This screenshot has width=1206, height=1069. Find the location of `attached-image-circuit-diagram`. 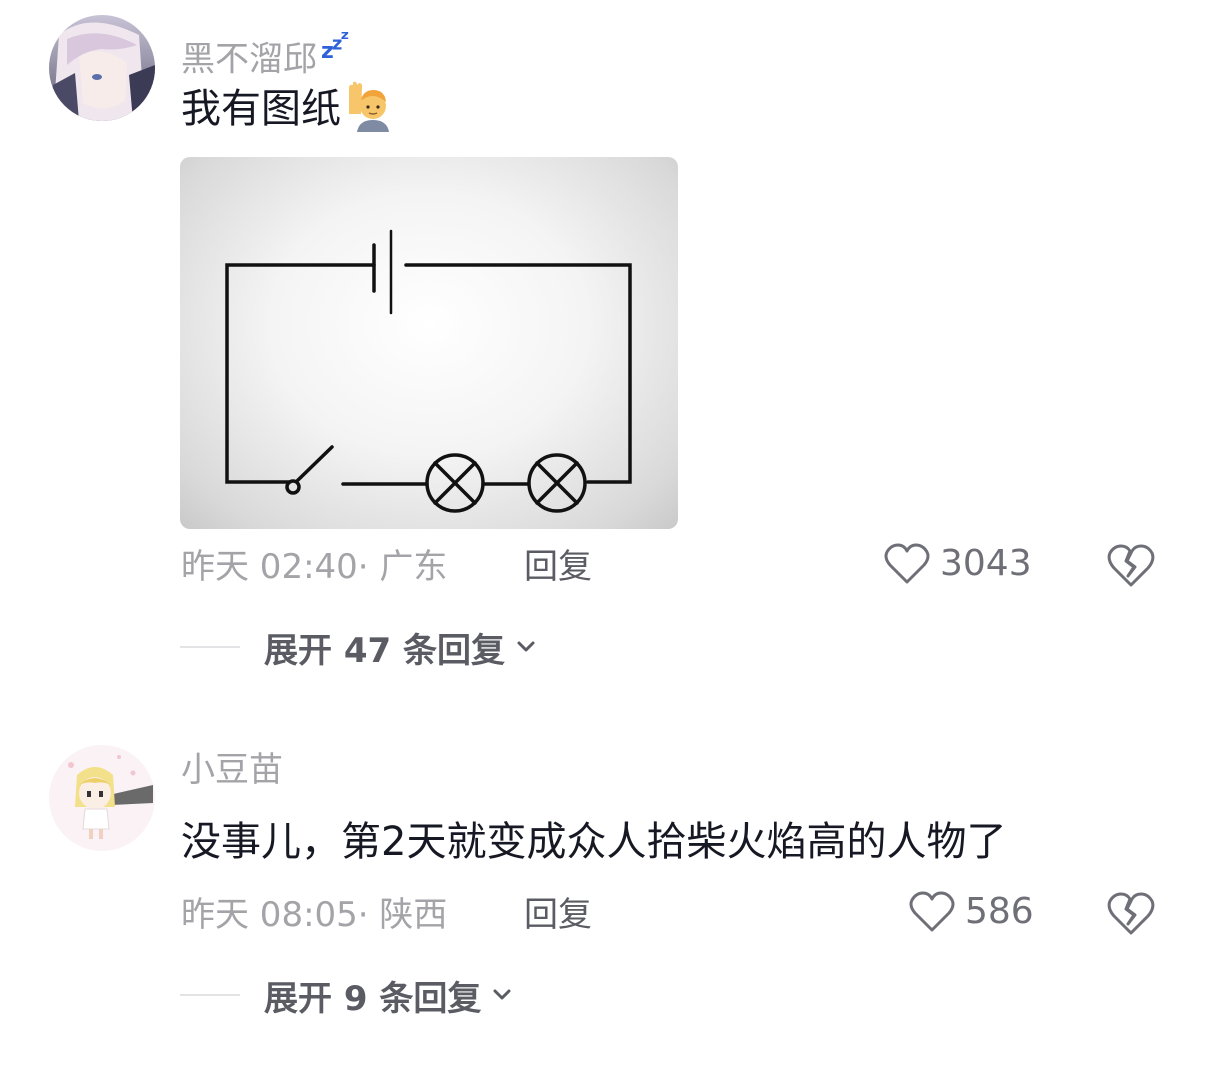

attached-image-circuit-diagram is located at coordinates (429, 343).